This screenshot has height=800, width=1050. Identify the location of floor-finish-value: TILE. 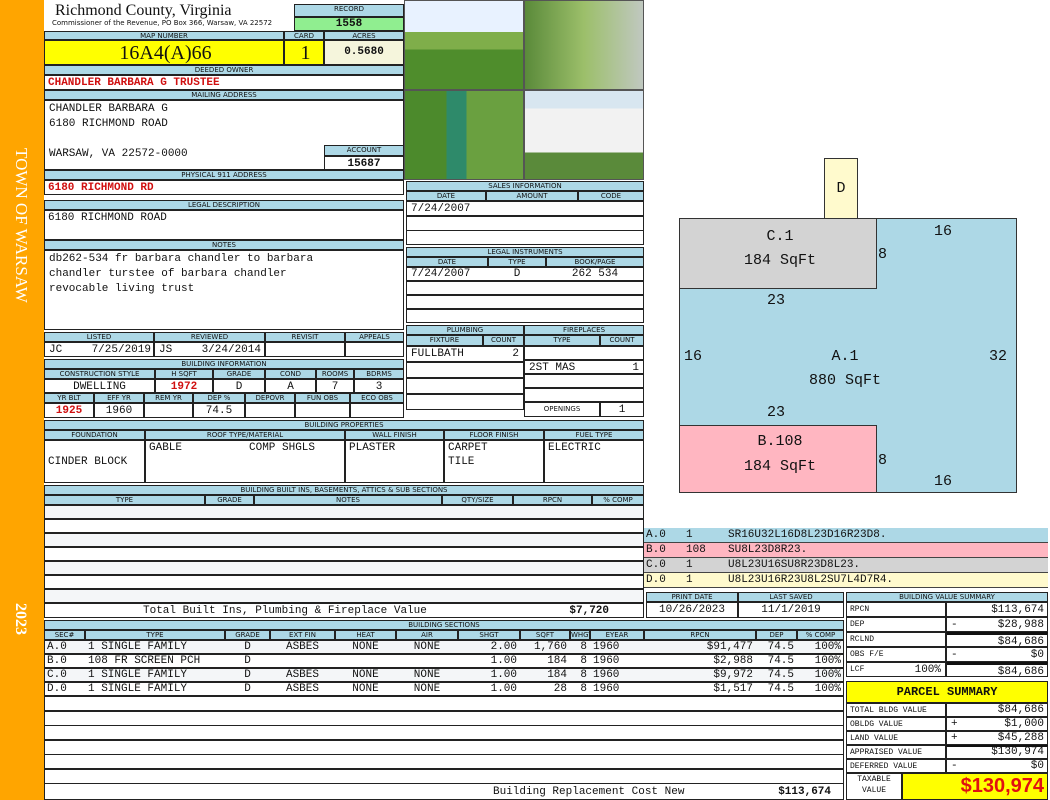
(461, 462).